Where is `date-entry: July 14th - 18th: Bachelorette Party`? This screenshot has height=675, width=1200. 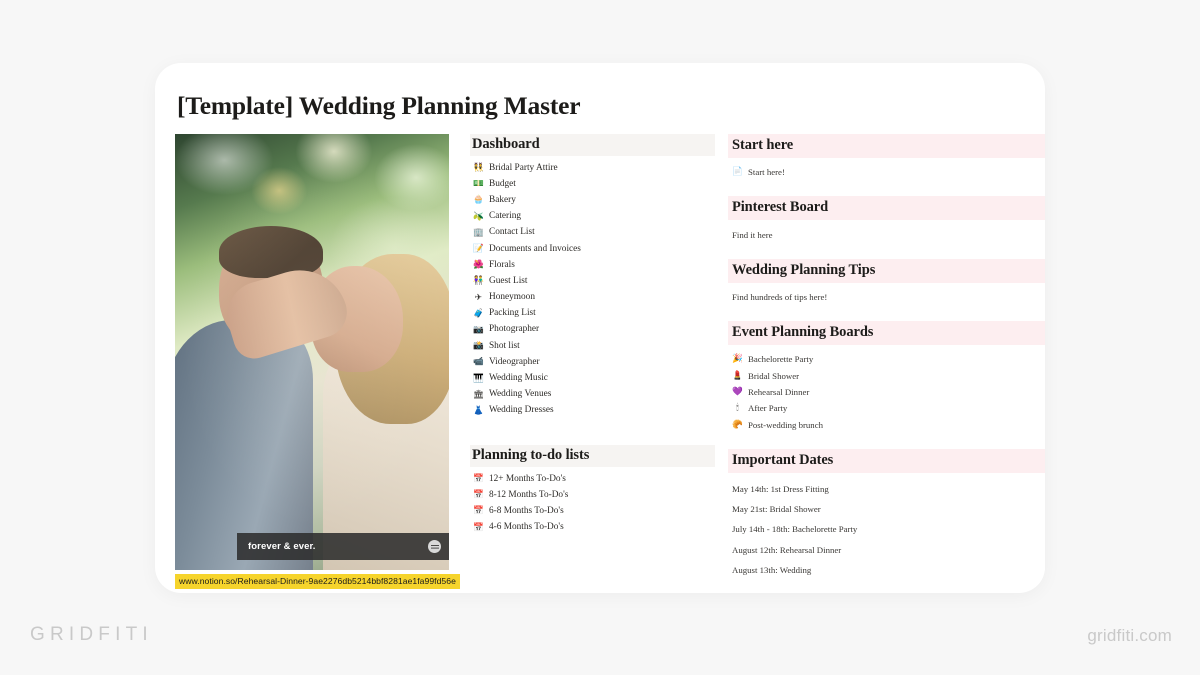
date-entry: July 14th - 18th: Bachelorette Party is located at coordinates (795, 529).